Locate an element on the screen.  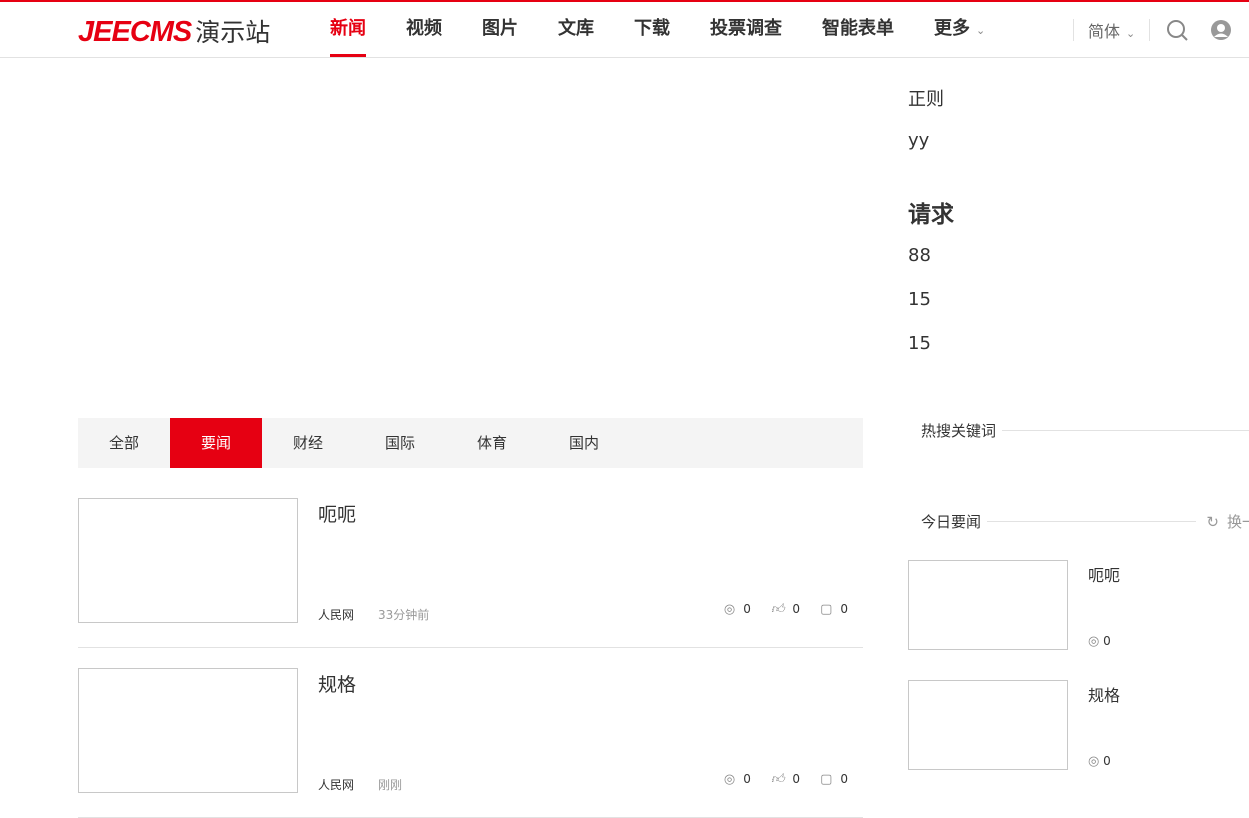
nav-more: 更多 ⌄ is located at coordinates (959, 29).